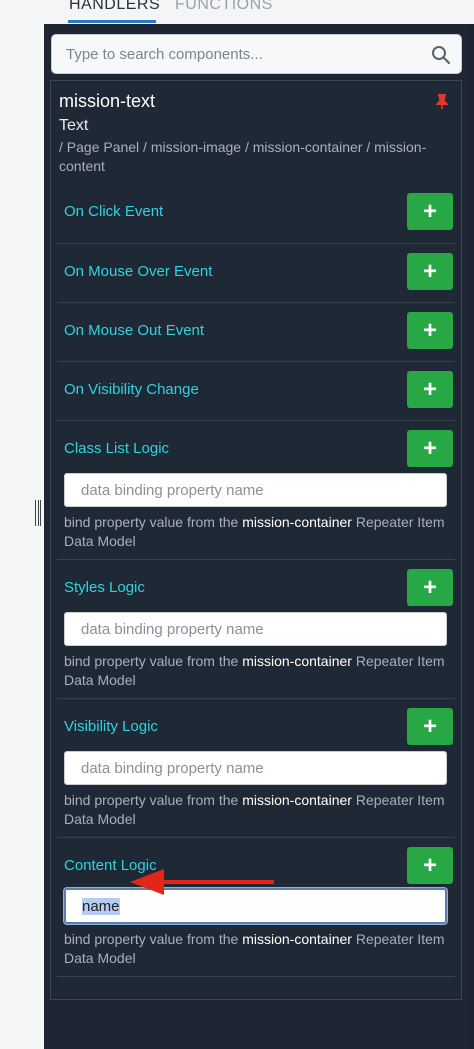 The width and height of the screenshot is (474, 1049). I want to click on section-on-visibility-change: On Visibility Change +, so click(256, 391).